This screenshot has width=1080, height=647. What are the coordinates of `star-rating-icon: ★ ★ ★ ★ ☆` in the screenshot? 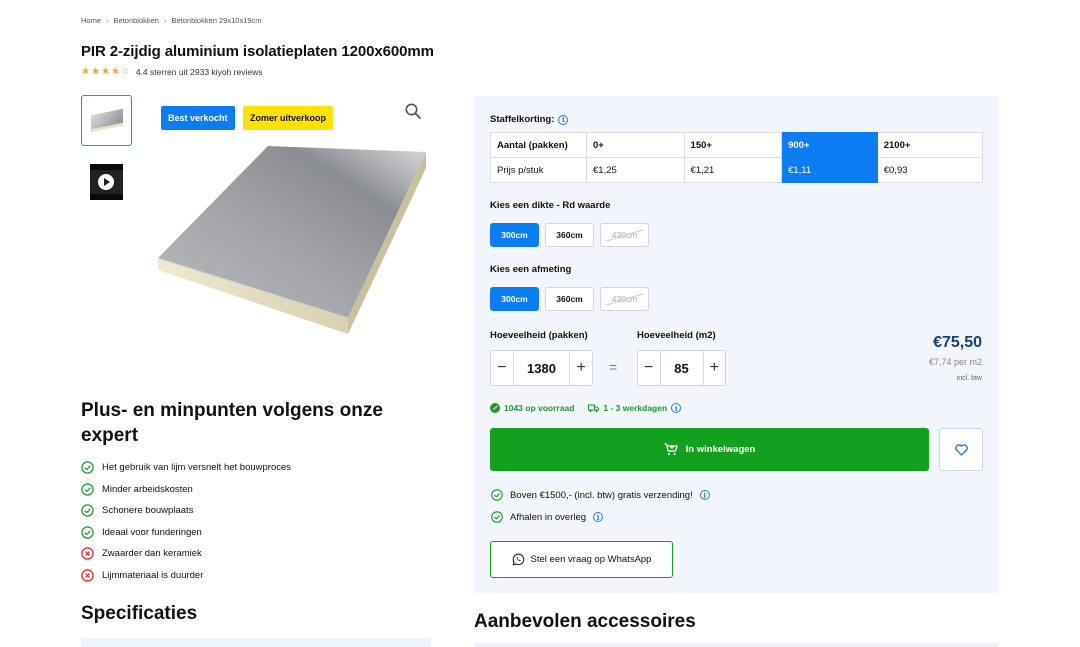 It's located at (105, 72).